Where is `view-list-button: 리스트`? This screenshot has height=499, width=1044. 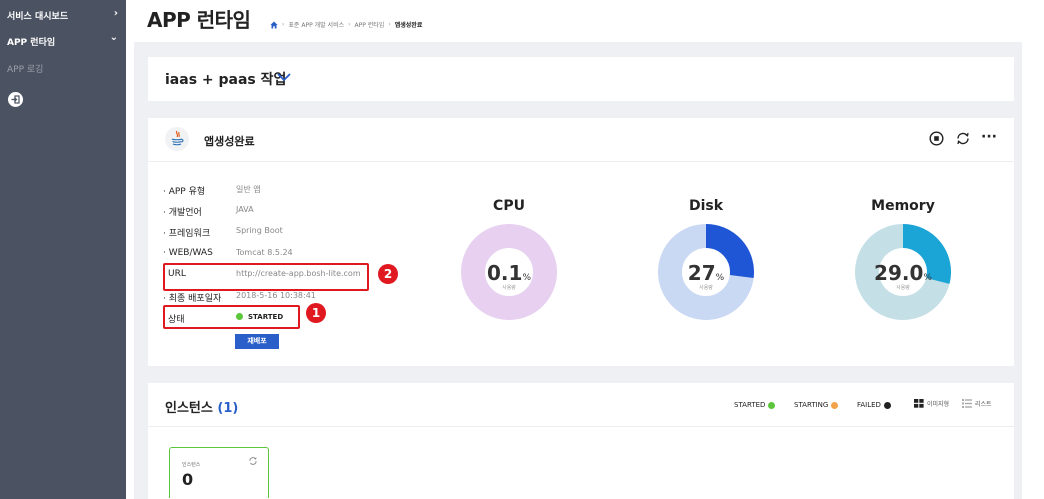 view-list-button: 리스트 is located at coordinates (977, 403).